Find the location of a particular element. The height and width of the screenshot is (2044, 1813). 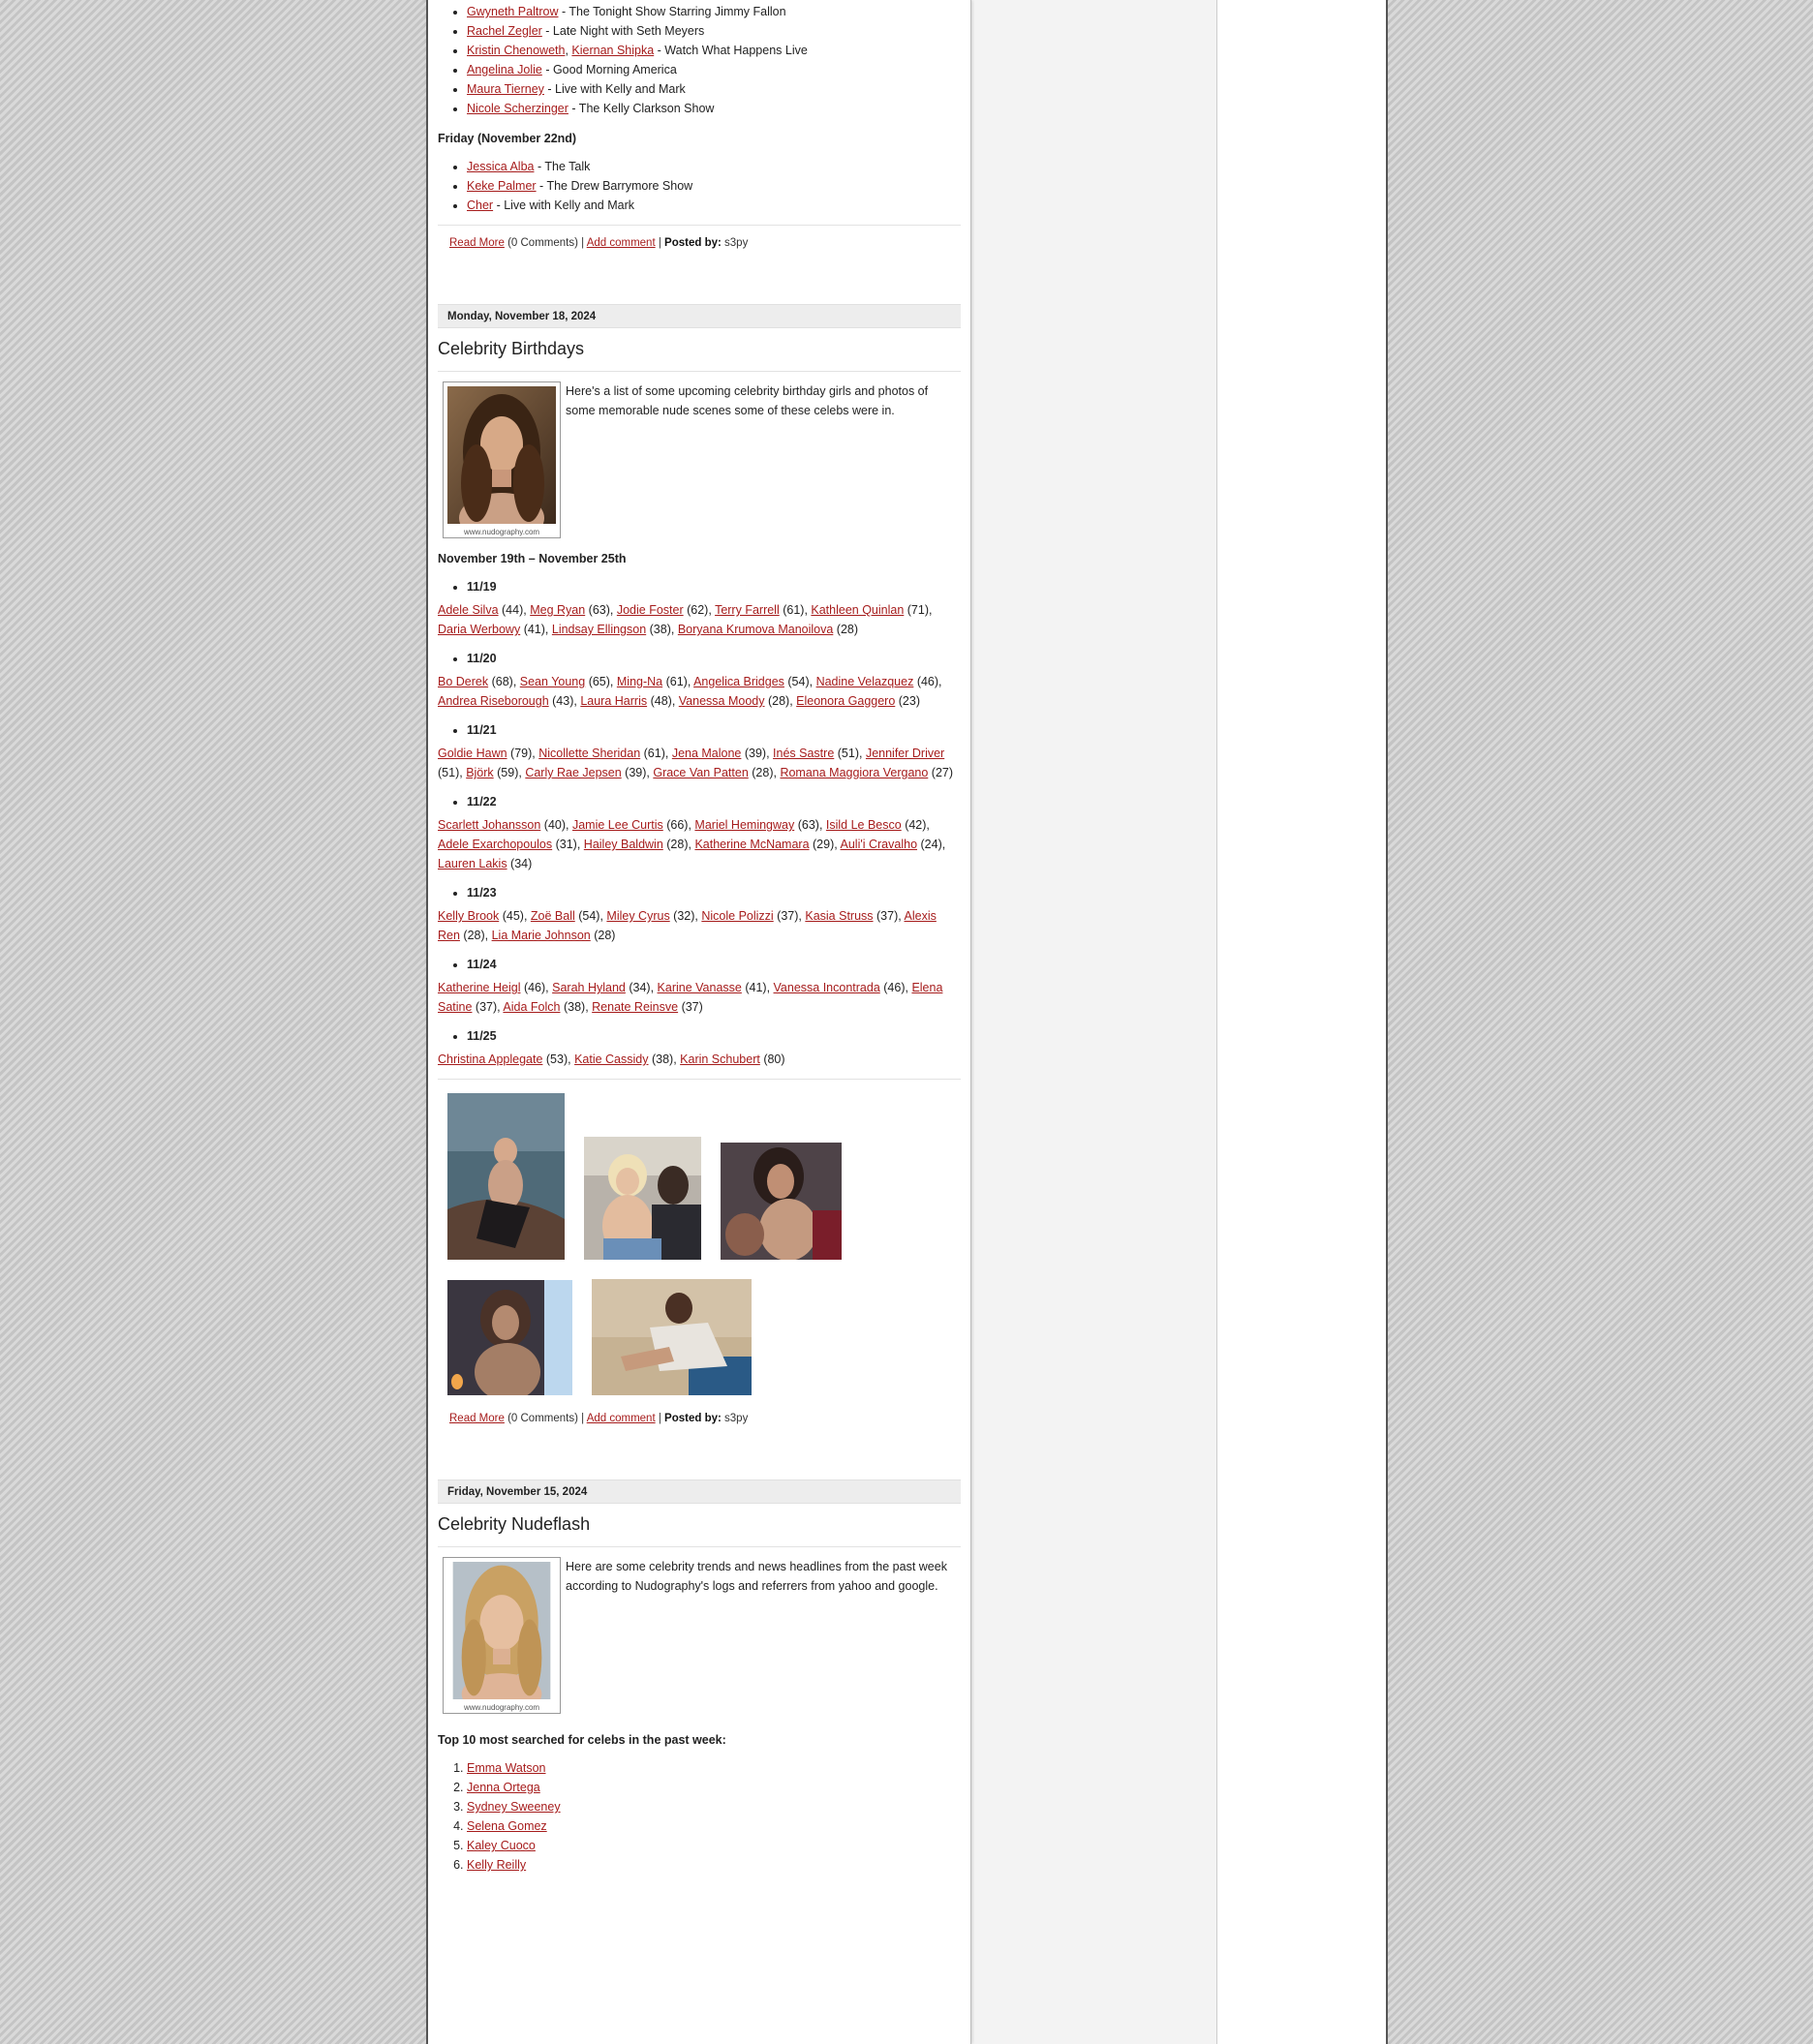

celeb-link: Keke Palmer is located at coordinates (502, 186).